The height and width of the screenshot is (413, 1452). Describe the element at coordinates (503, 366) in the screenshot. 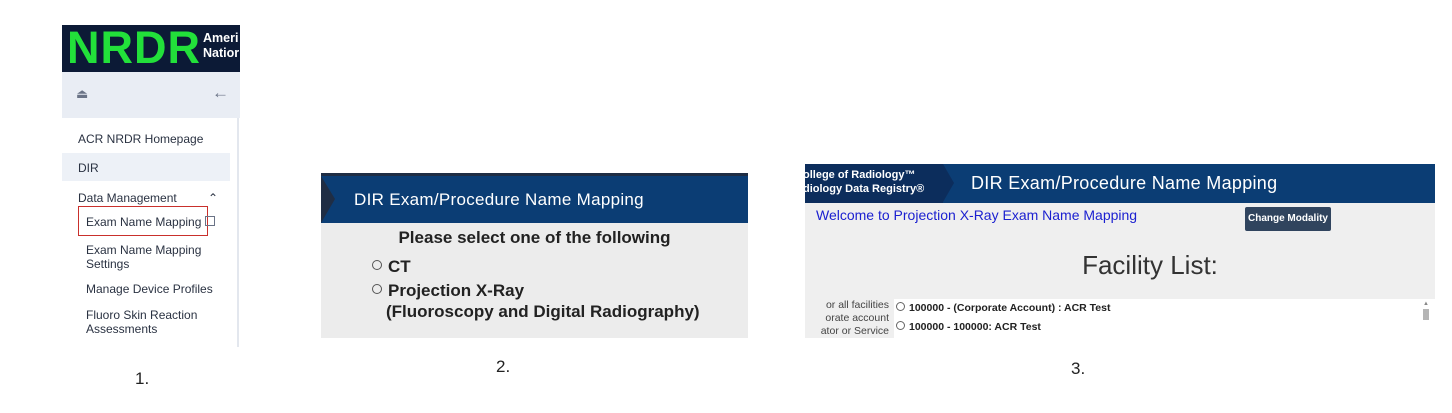

I see `caption-2: 2.` at that location.